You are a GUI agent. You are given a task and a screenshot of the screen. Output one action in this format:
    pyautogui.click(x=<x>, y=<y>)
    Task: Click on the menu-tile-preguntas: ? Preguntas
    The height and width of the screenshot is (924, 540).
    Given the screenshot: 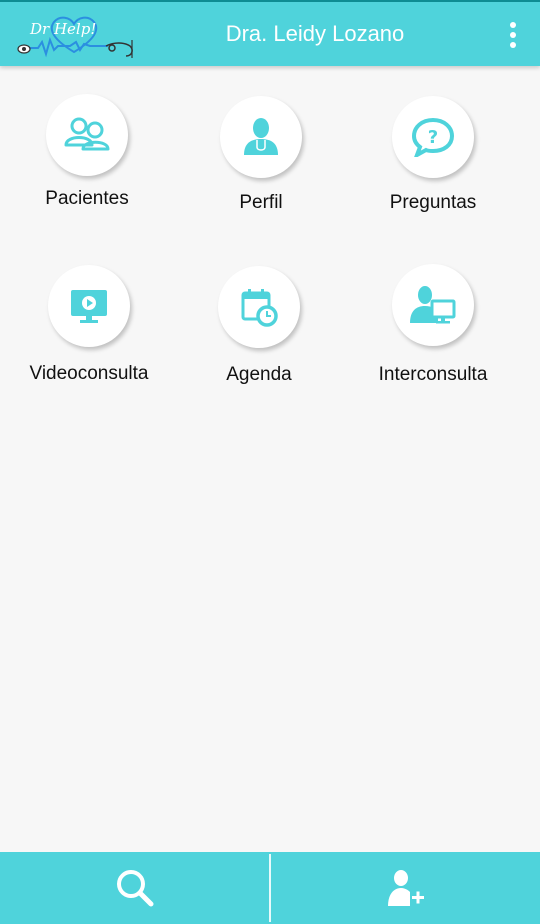 What is the action you would take?
    pyautogui.click(x=433, y=154)
    